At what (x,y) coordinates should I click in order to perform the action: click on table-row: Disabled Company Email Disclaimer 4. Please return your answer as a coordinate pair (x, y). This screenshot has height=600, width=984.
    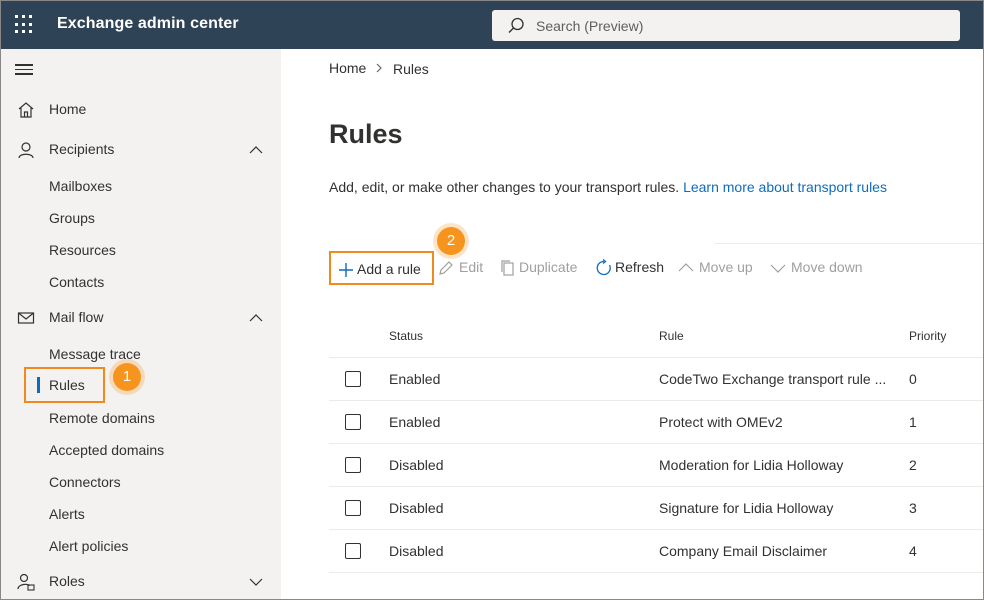
    Looking at the image, I should click on (656, 550).